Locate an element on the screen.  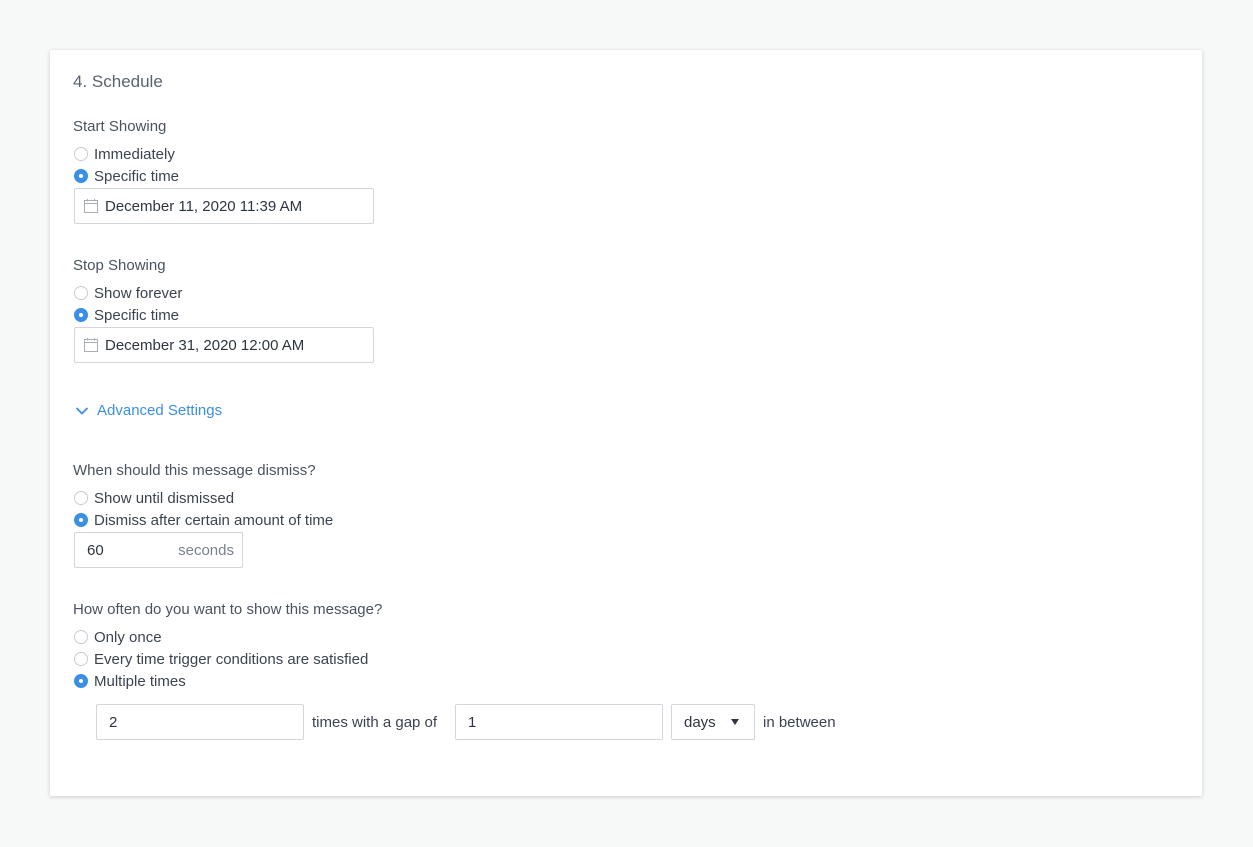
times-count-value: 2 is located at coordinates (113, 722).